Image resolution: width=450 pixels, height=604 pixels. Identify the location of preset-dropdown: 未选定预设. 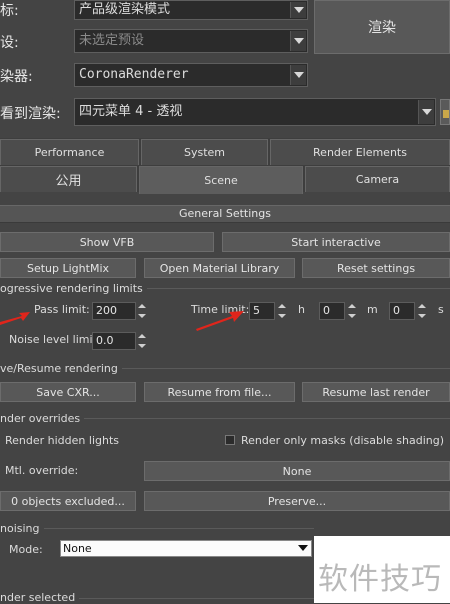
(191, 41).